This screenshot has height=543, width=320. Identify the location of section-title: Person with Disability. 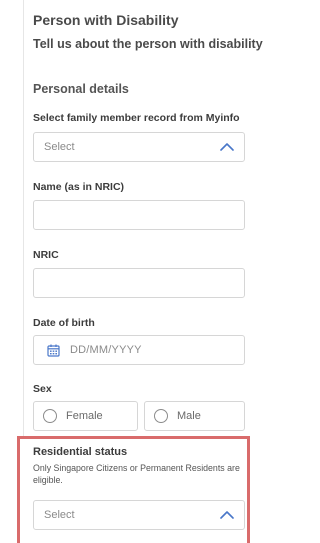
(106, 20).